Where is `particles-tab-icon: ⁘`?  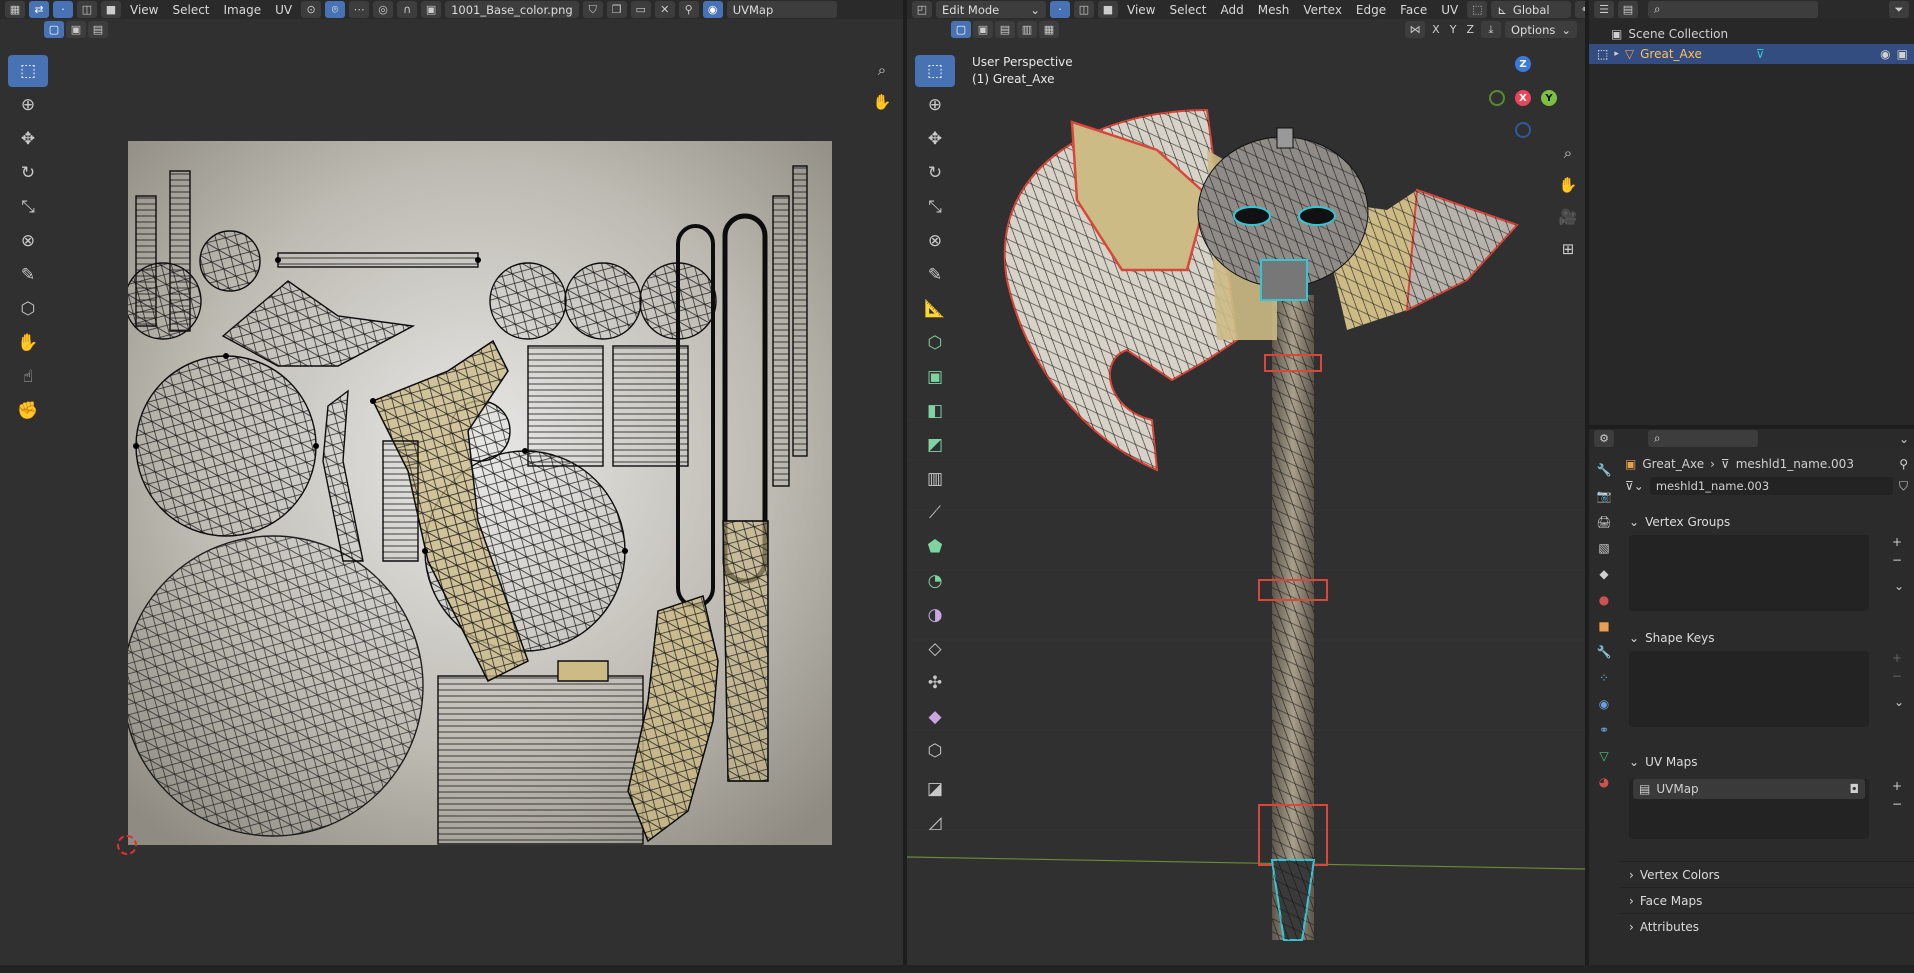 particles-tab-icon: ⁘ is located at coordinates (1604, 678).